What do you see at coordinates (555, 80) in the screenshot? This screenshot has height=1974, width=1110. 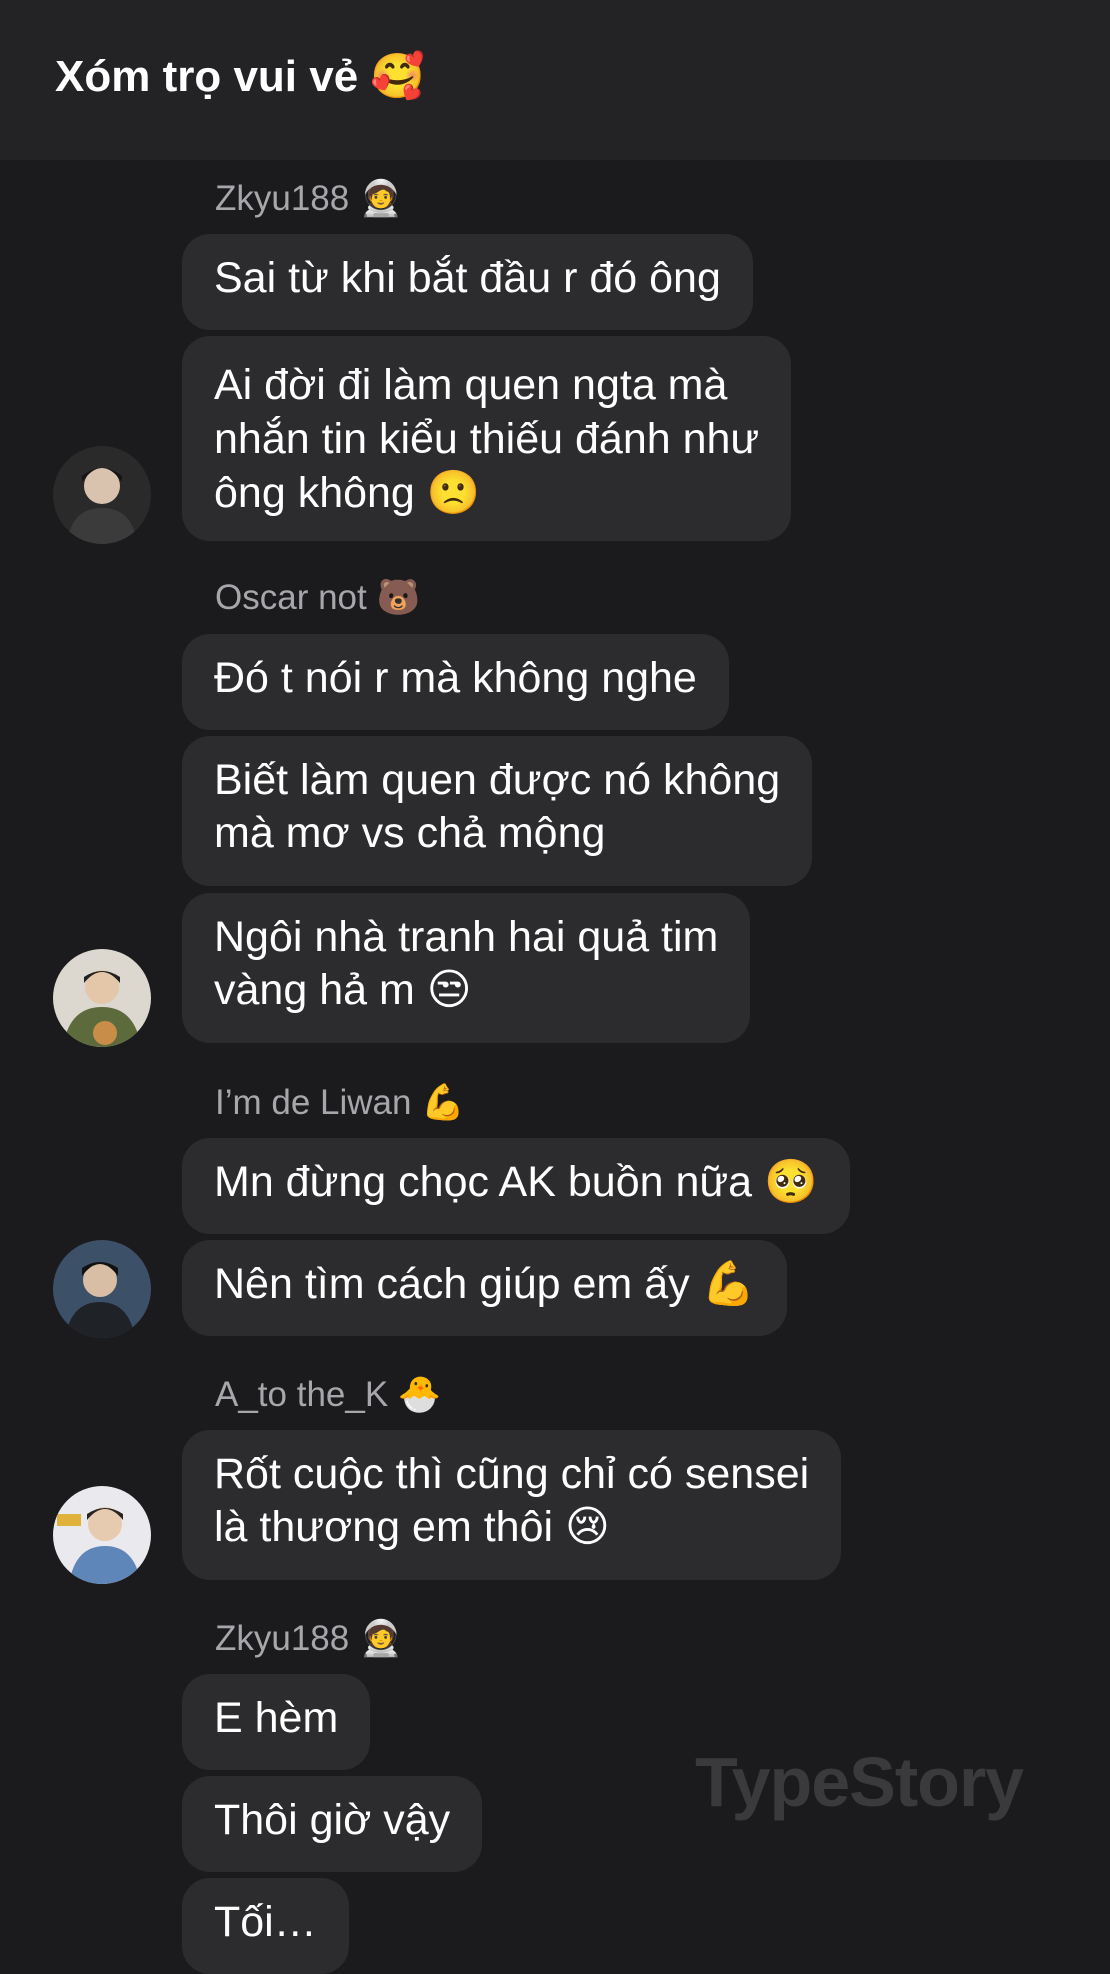 I see `chat-header: Xóm trọ vui vẻ 🥰` at bounding box center [555, 80].